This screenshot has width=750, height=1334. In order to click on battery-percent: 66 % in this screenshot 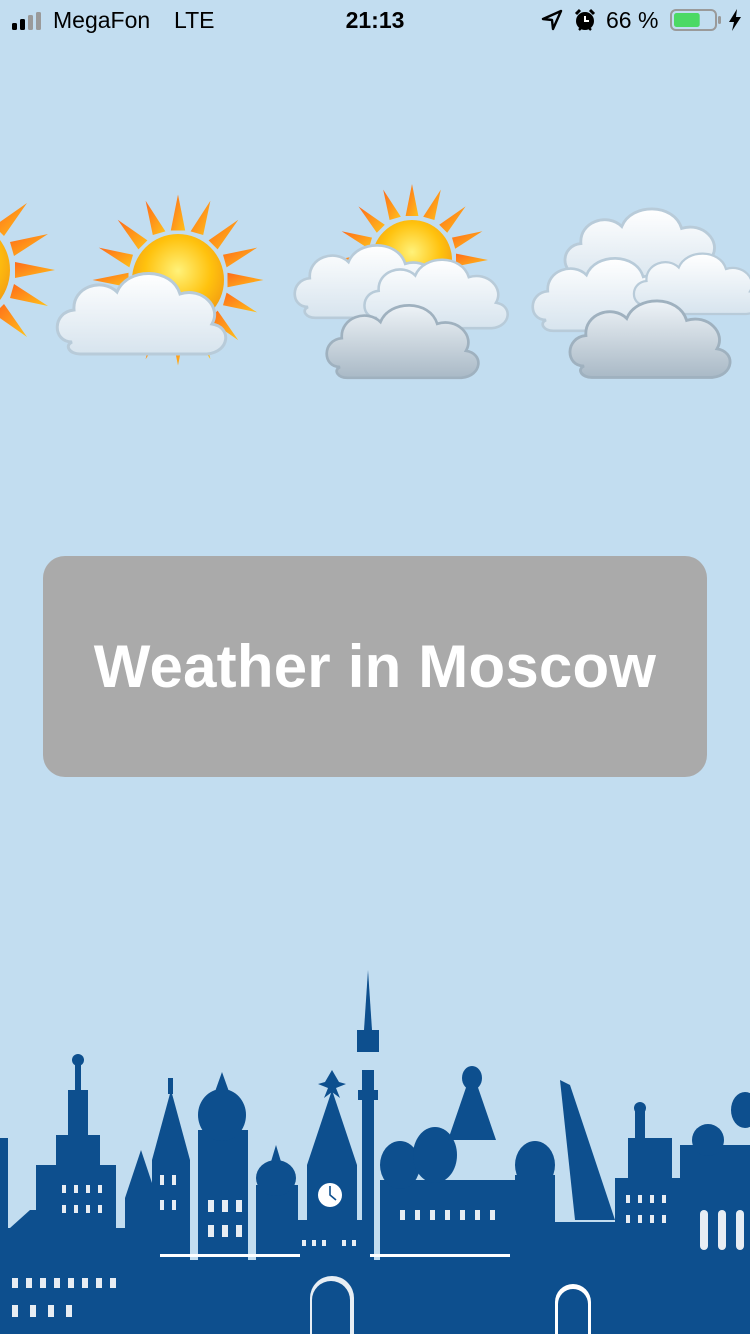, I will do `click(632, 20)`.